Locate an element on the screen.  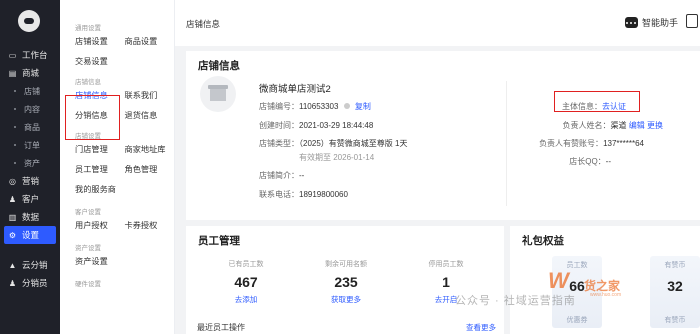
staff-stat: 剩余可用名额 235 获取更多 is located at coordinates (346, 282).